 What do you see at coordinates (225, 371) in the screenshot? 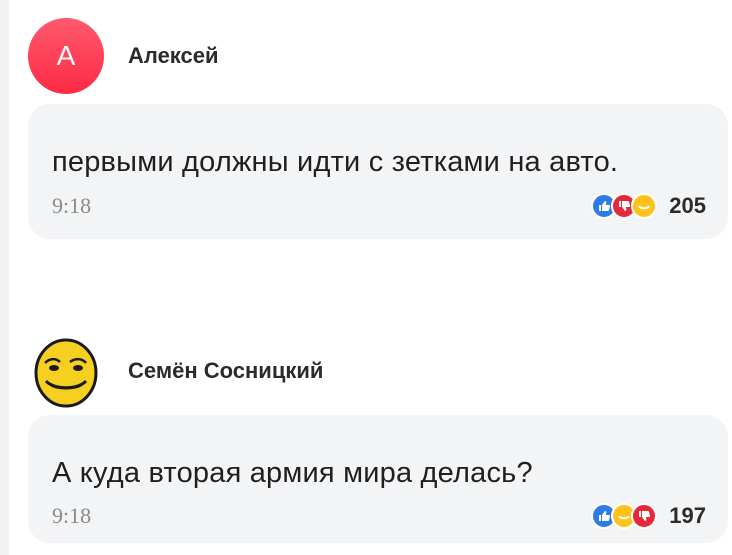
I see `author-name: Семён Сосницкий` at bounding box center [225, 371].